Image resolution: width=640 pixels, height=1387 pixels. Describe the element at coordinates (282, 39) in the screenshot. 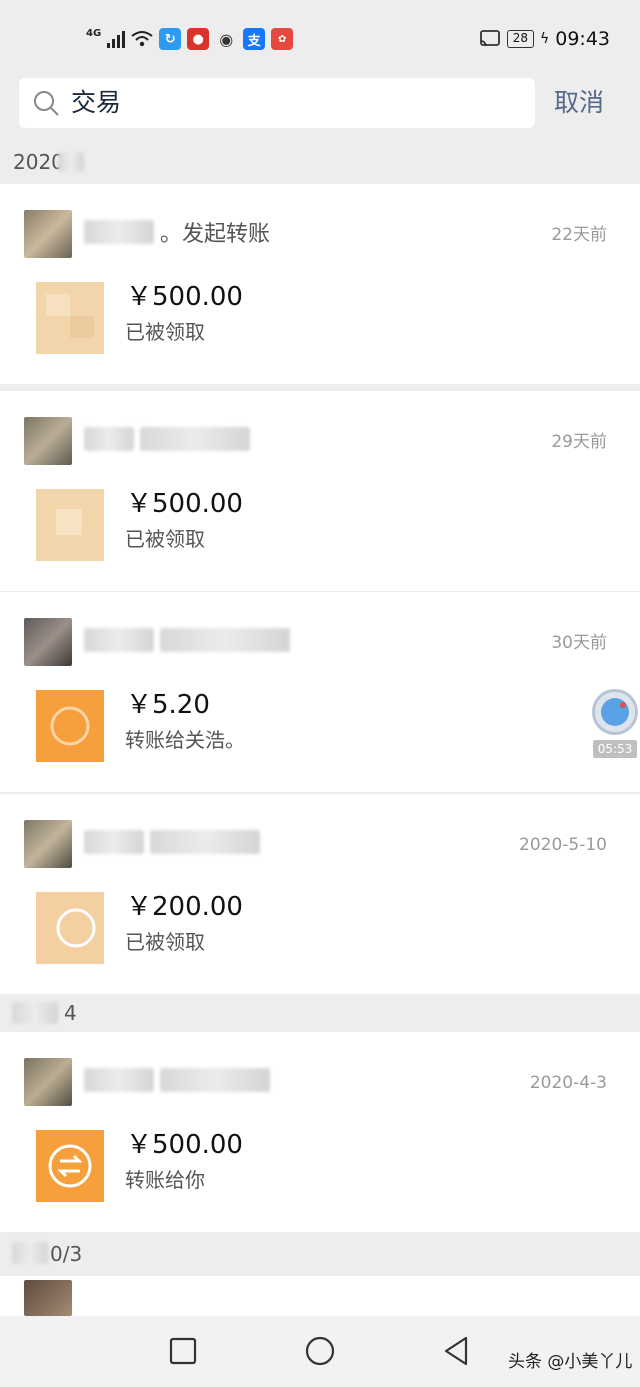

I see `huawei-icon: ✿` at that location.